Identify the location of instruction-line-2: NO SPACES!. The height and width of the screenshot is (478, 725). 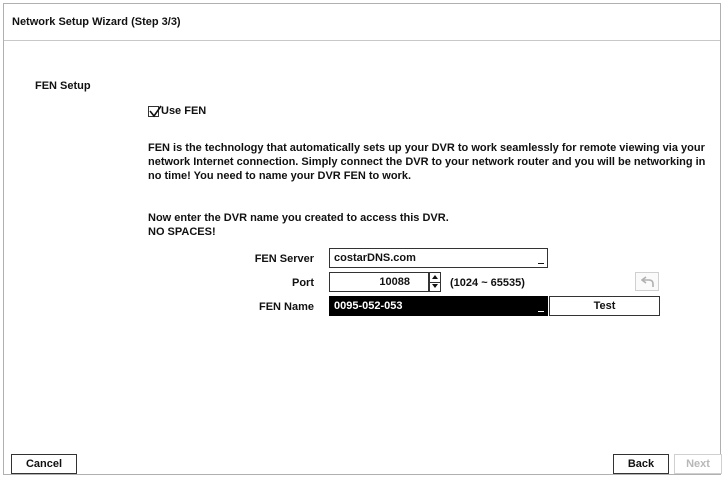
(182, 232).